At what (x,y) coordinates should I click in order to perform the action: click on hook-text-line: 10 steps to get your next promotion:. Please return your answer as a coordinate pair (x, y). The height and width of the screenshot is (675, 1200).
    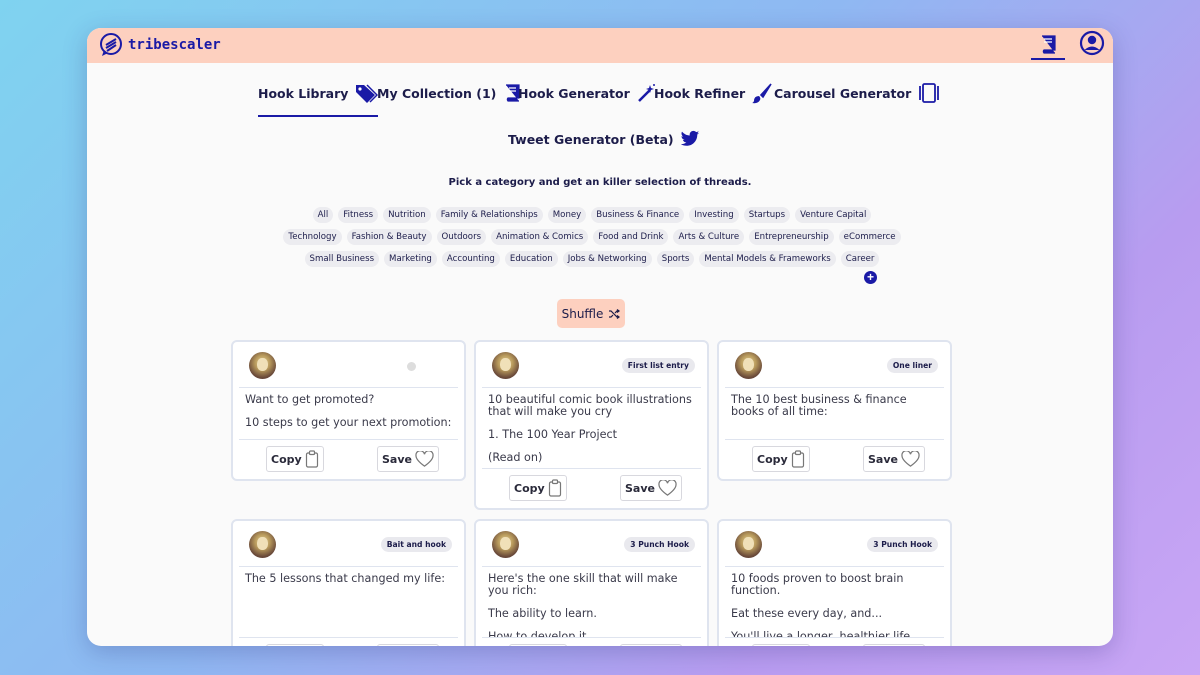
    Looking at the image, I should click on (348, 422).